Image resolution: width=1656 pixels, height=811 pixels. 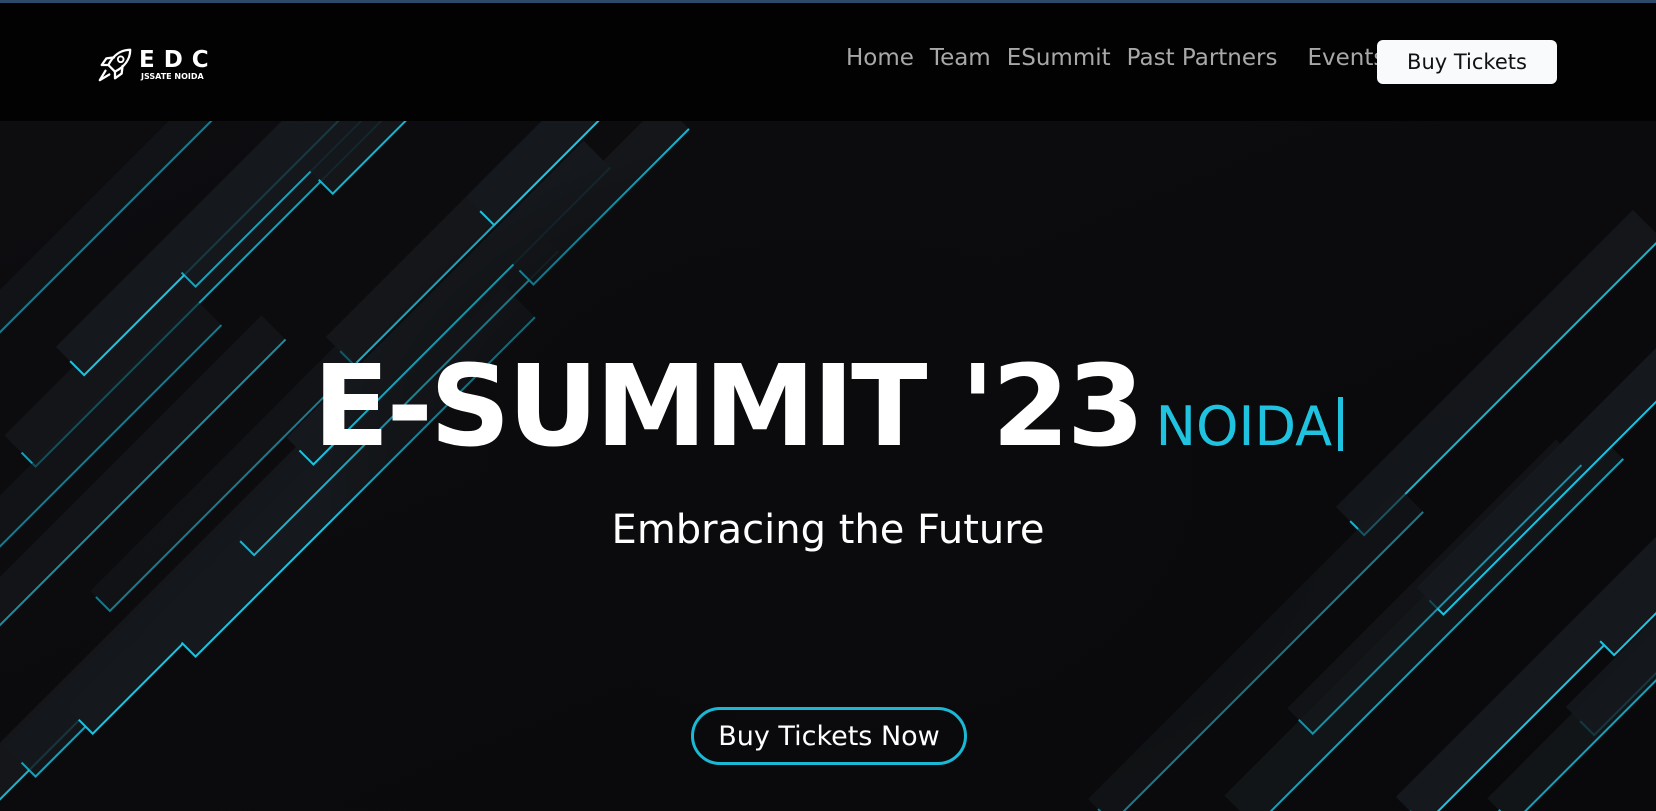 I want to click on nav-link-esummit: ESummit, so click(x=1059, y=58).